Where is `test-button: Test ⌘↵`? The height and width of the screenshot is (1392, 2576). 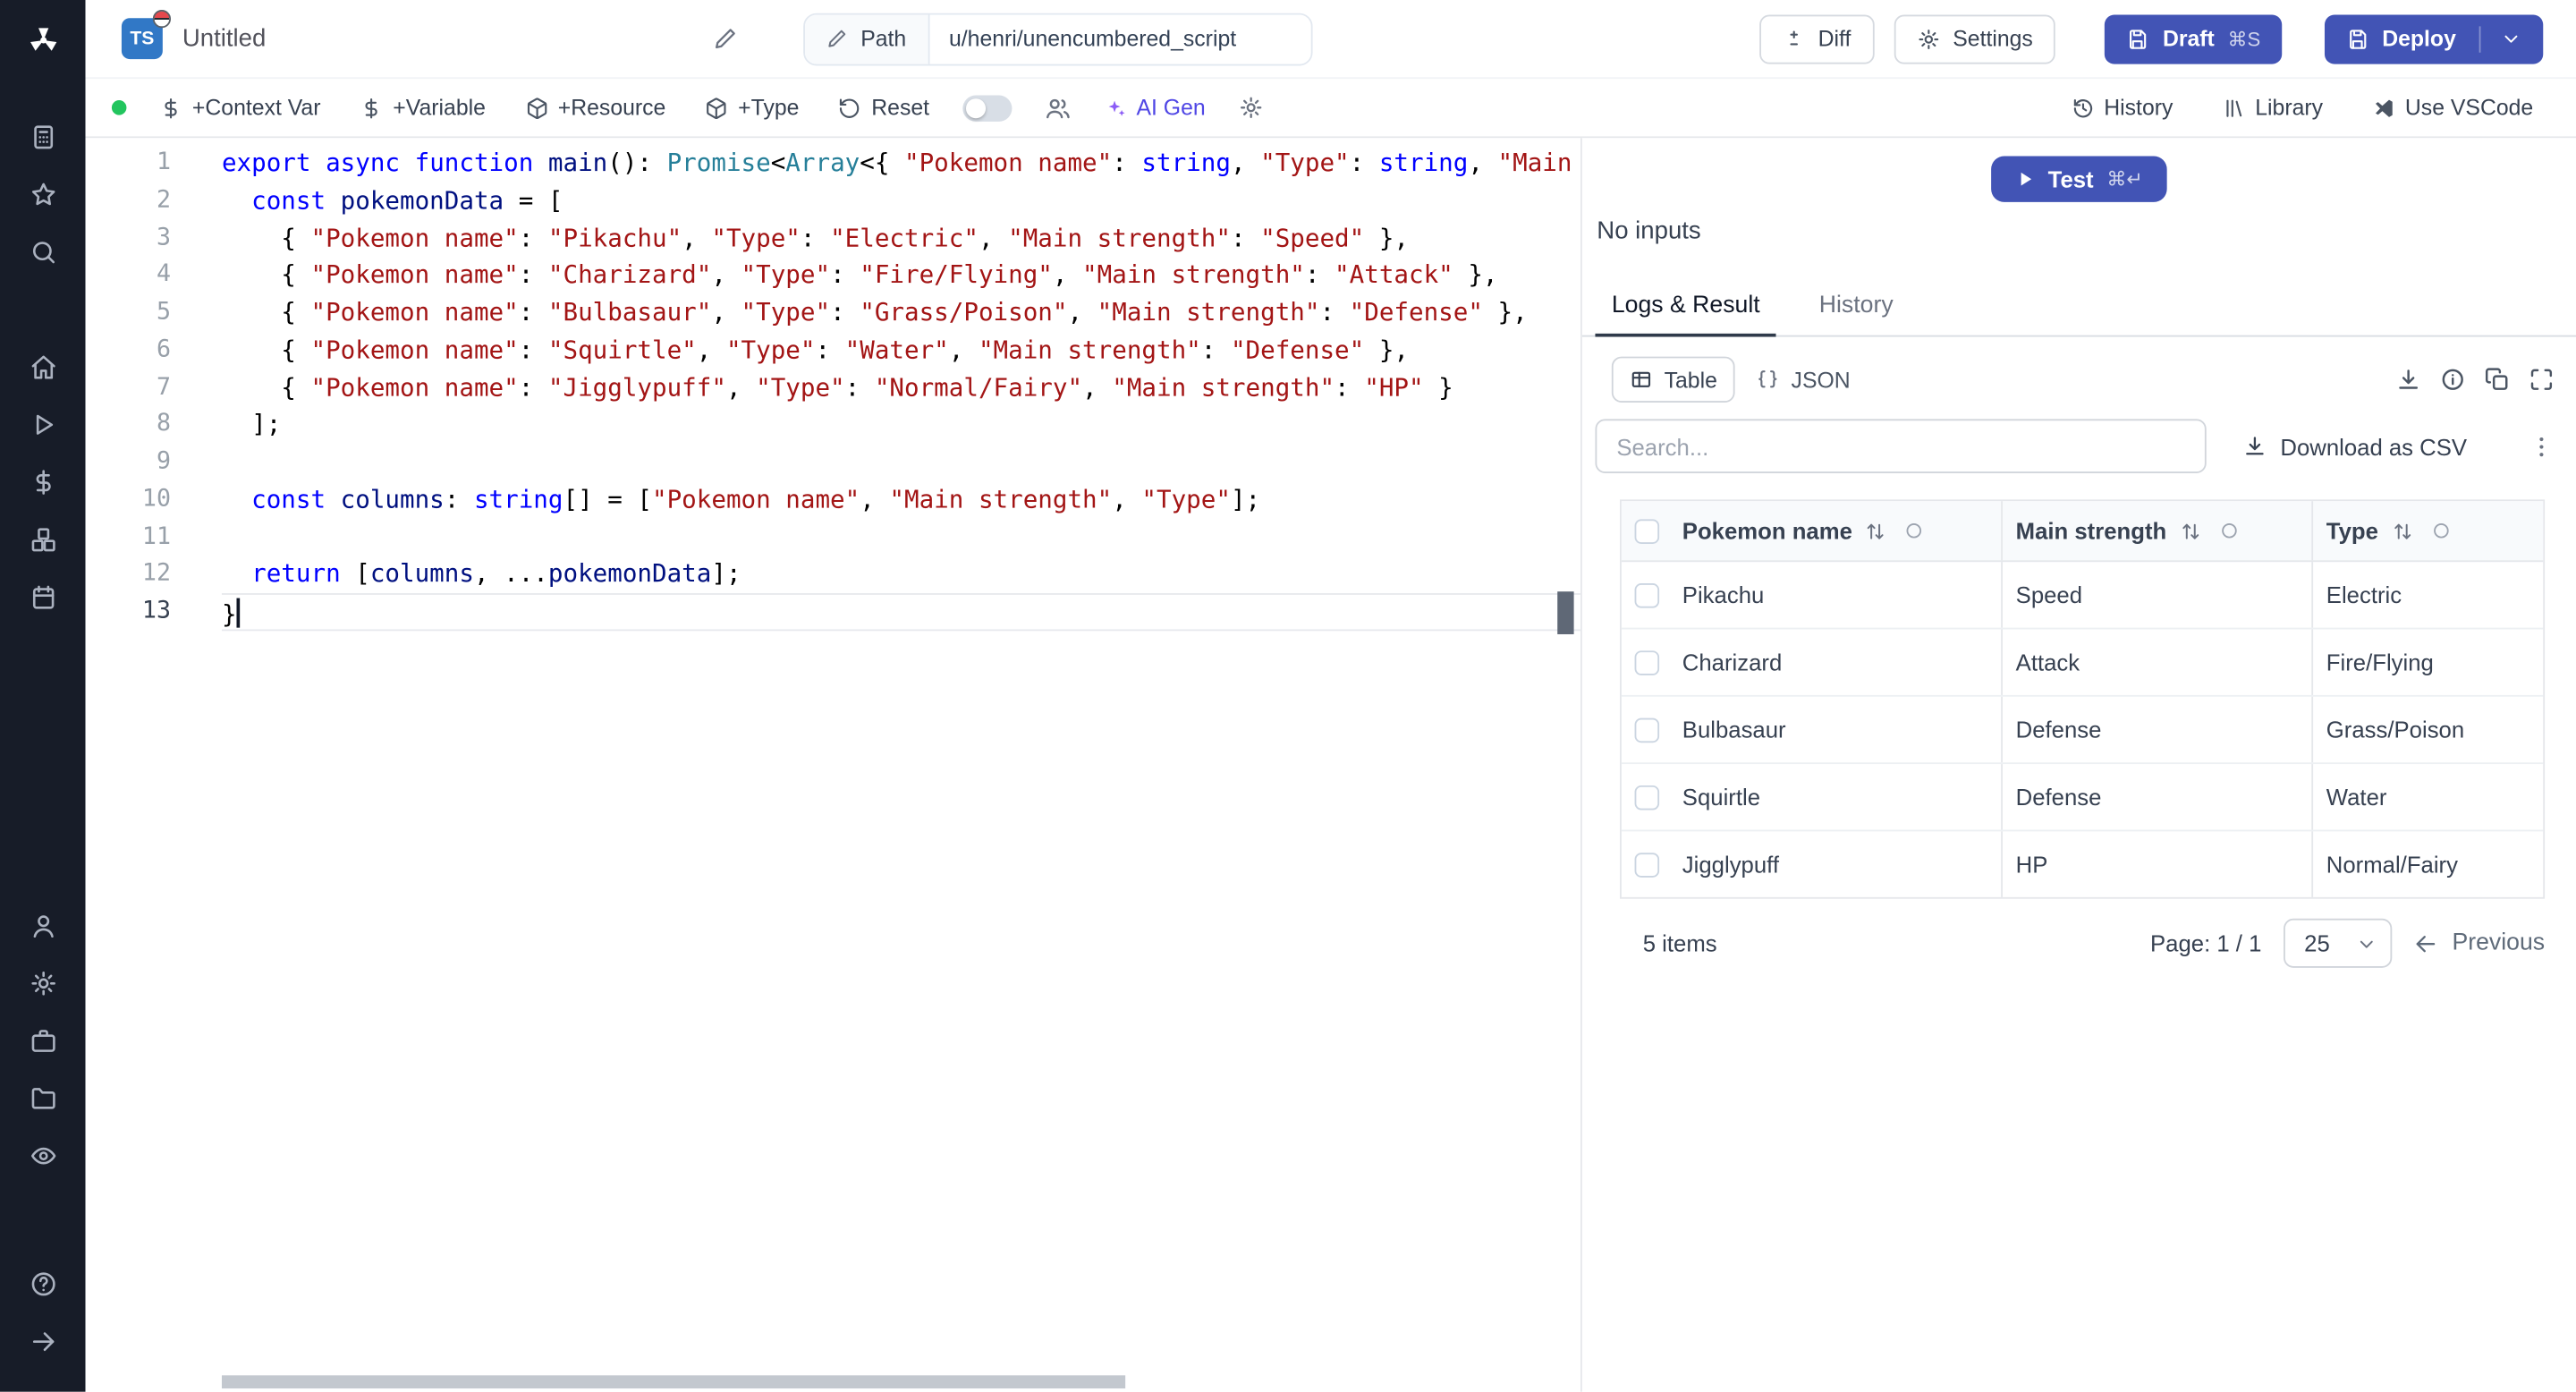 test-button: Test ⌘↵ is located at coordinates (2079, 179).